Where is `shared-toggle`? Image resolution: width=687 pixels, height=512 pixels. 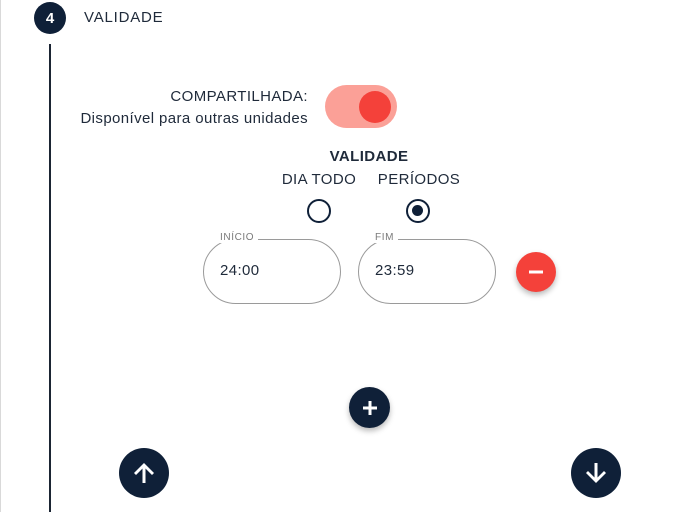 shared-toggle is located at coordinates (361, 106).